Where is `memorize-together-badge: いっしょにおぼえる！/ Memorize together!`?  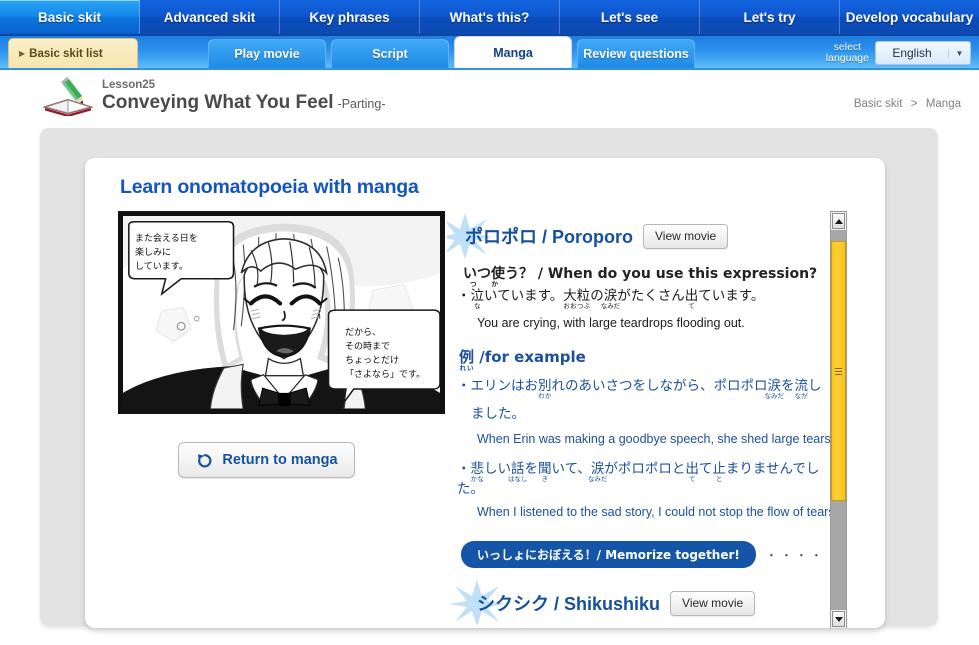
memorize-together-badge: いっしょにおぼえる！/ Memorize together! is located at coordinates (608, 555).